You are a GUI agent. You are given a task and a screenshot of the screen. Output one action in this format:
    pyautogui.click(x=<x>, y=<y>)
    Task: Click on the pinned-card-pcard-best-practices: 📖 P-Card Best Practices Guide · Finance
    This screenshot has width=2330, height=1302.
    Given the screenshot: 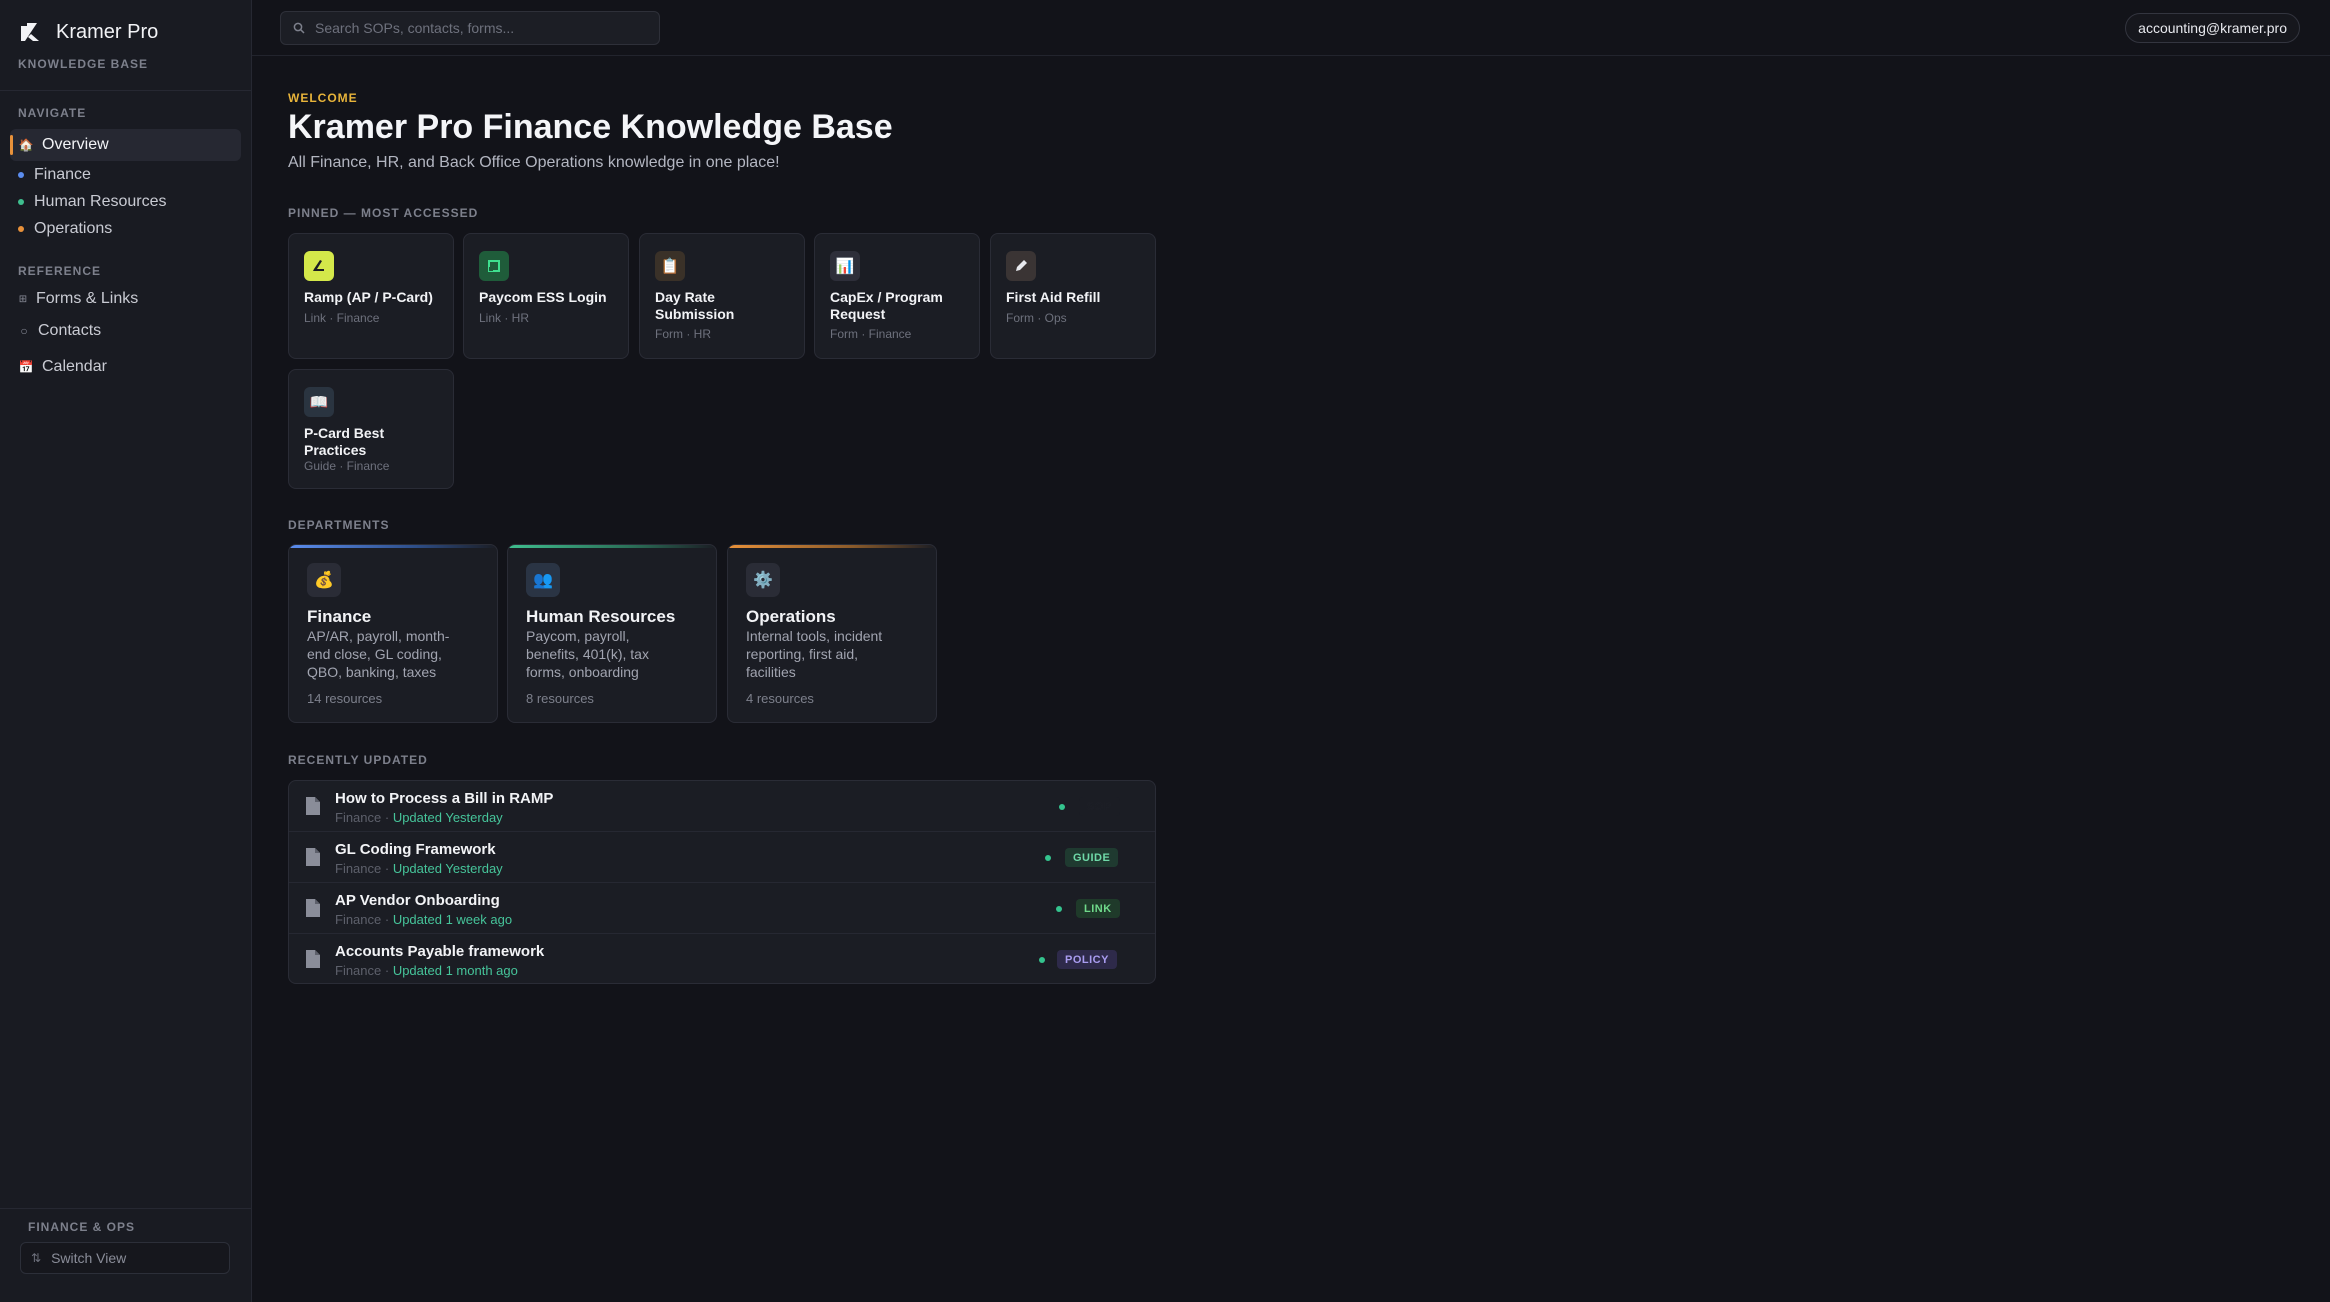 What is the action you would take?
    pyautogui.click(x=371, y=429)
    